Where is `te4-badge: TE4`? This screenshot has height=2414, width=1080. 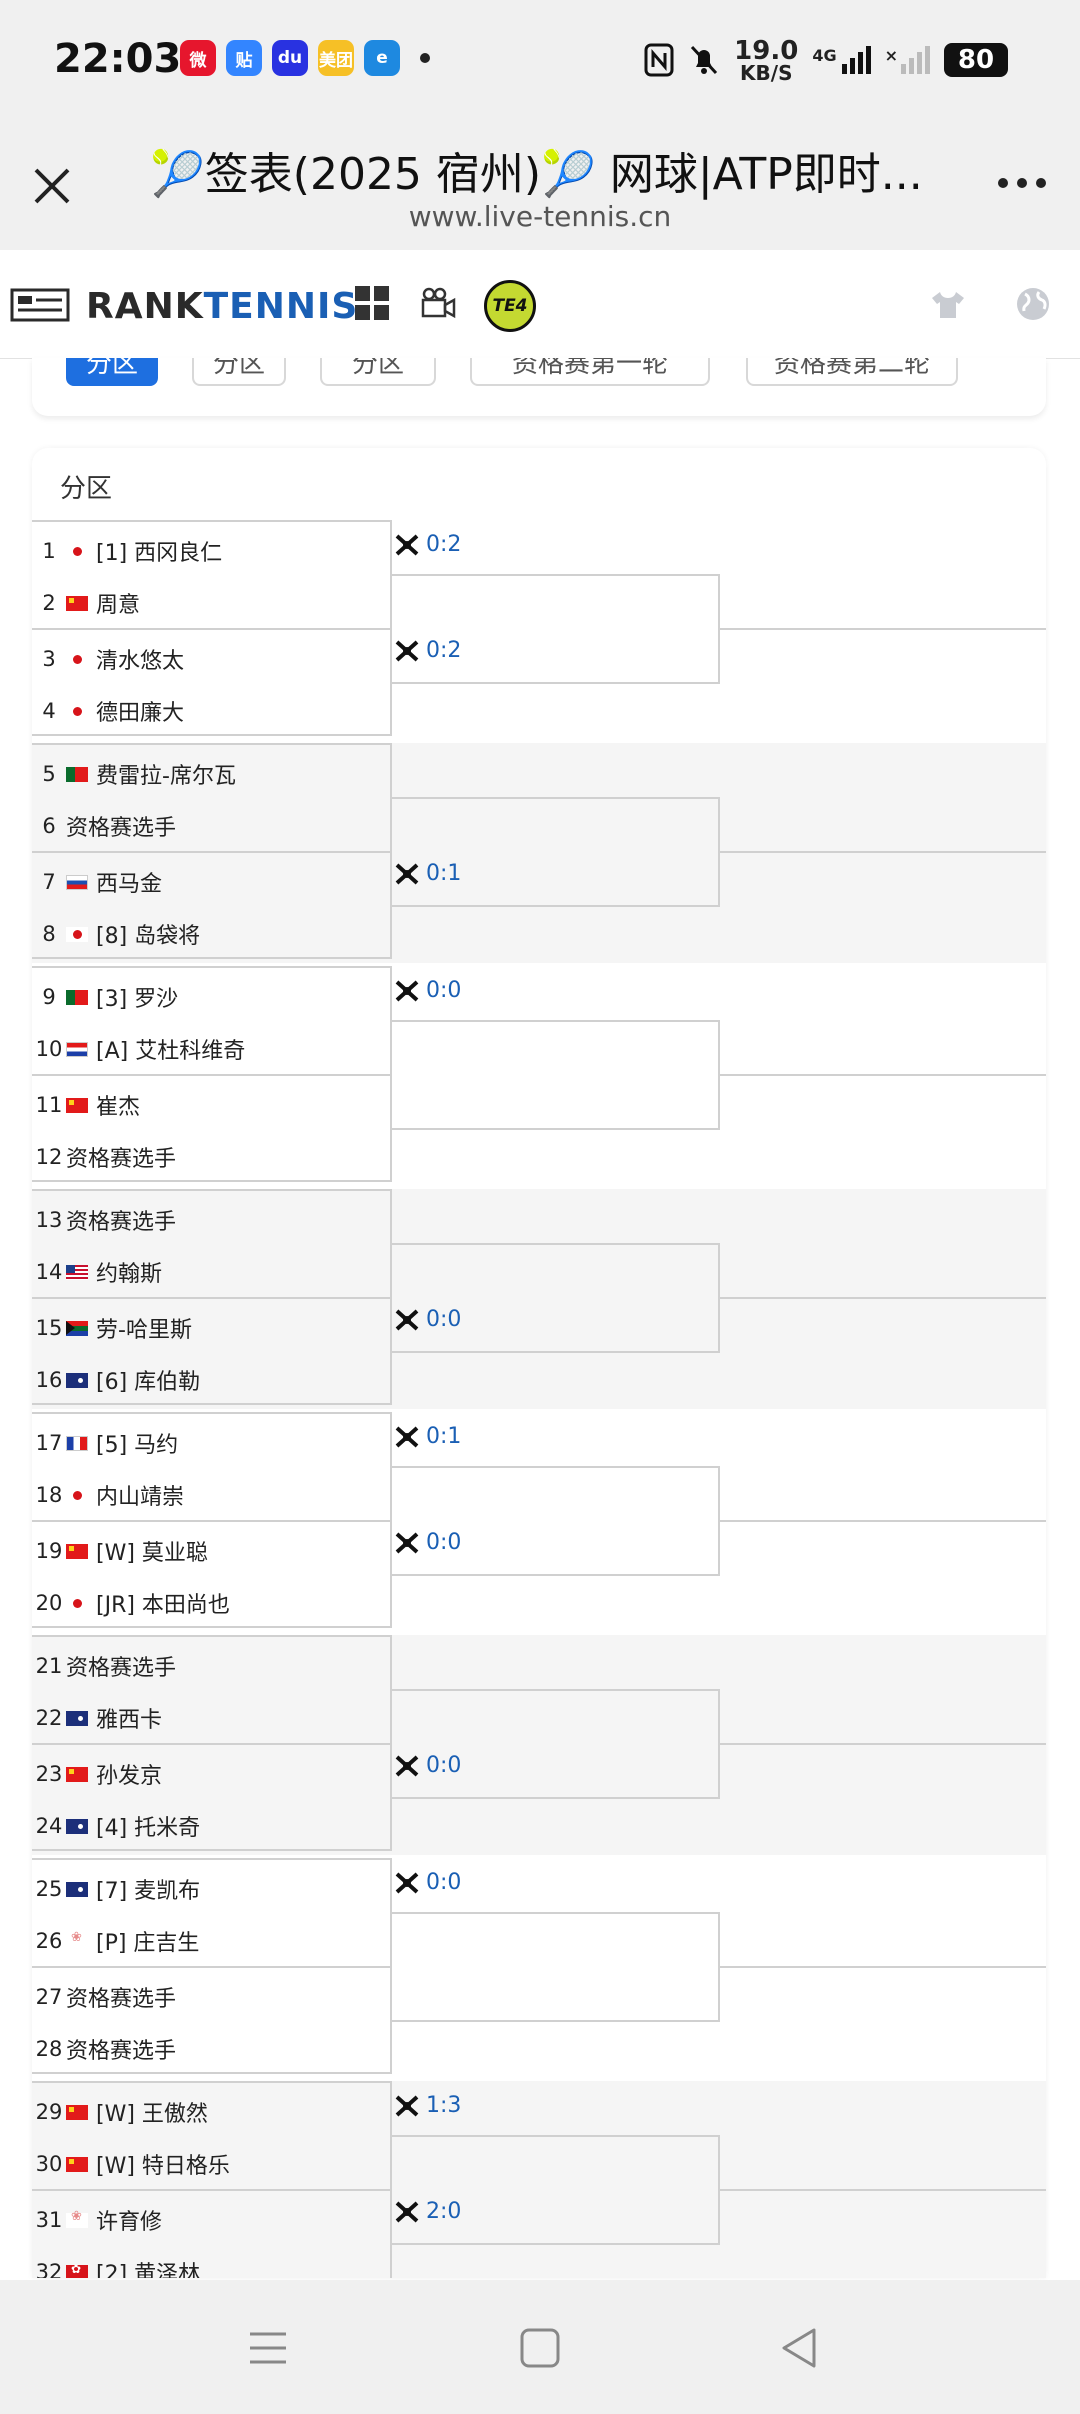 te4-badge: TE4 is located at coordinates (510, 306).